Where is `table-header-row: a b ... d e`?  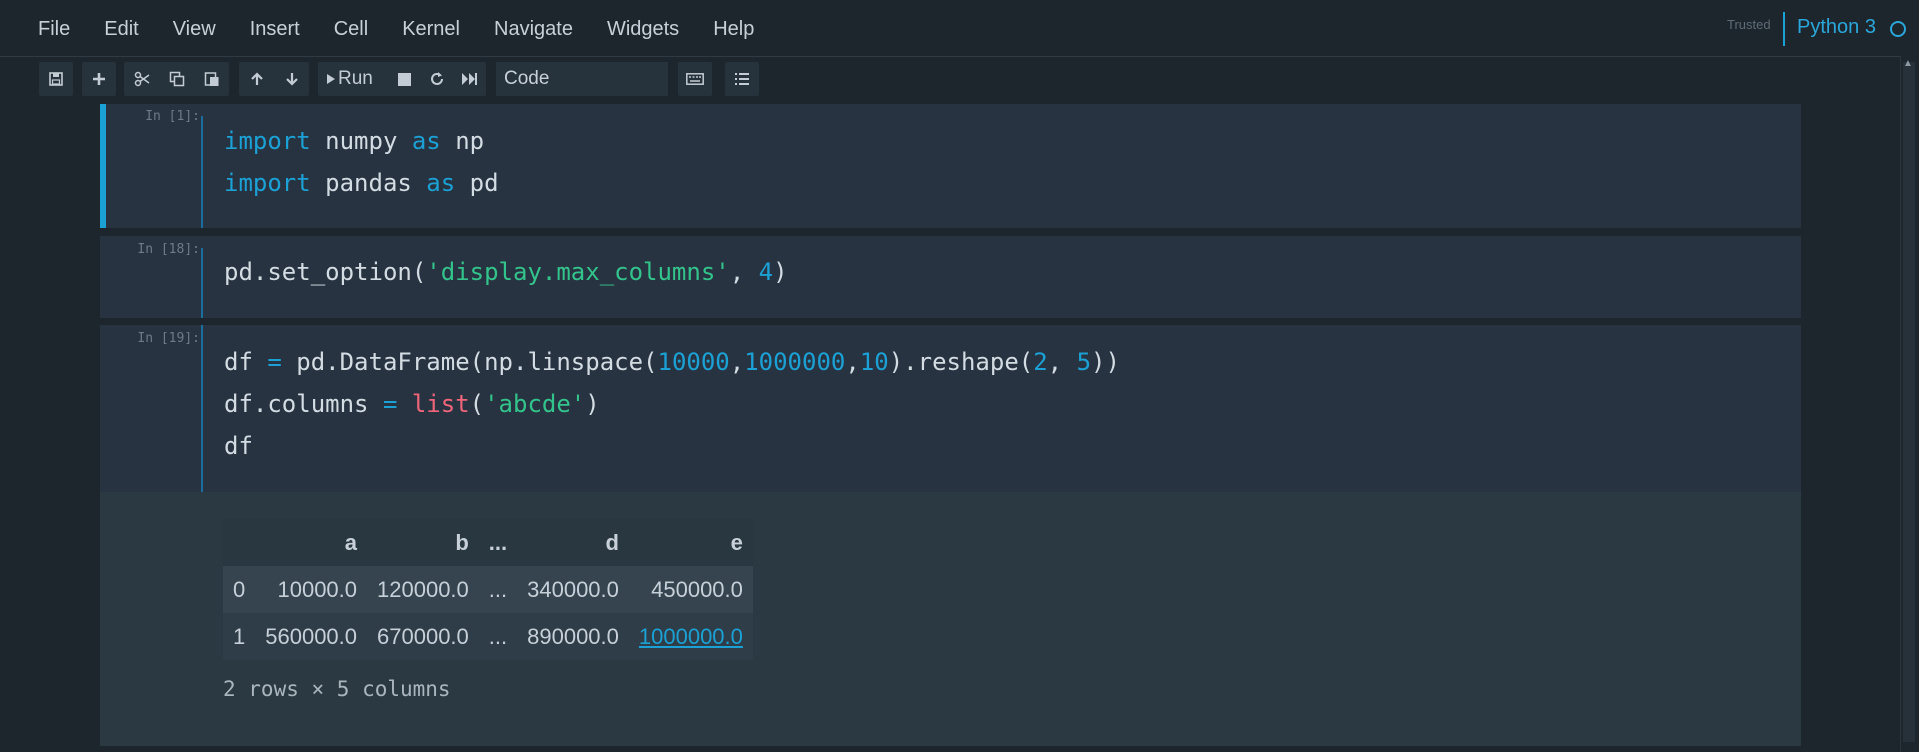
table-header-row: a b ... d e is located at coordinates (488, 542).